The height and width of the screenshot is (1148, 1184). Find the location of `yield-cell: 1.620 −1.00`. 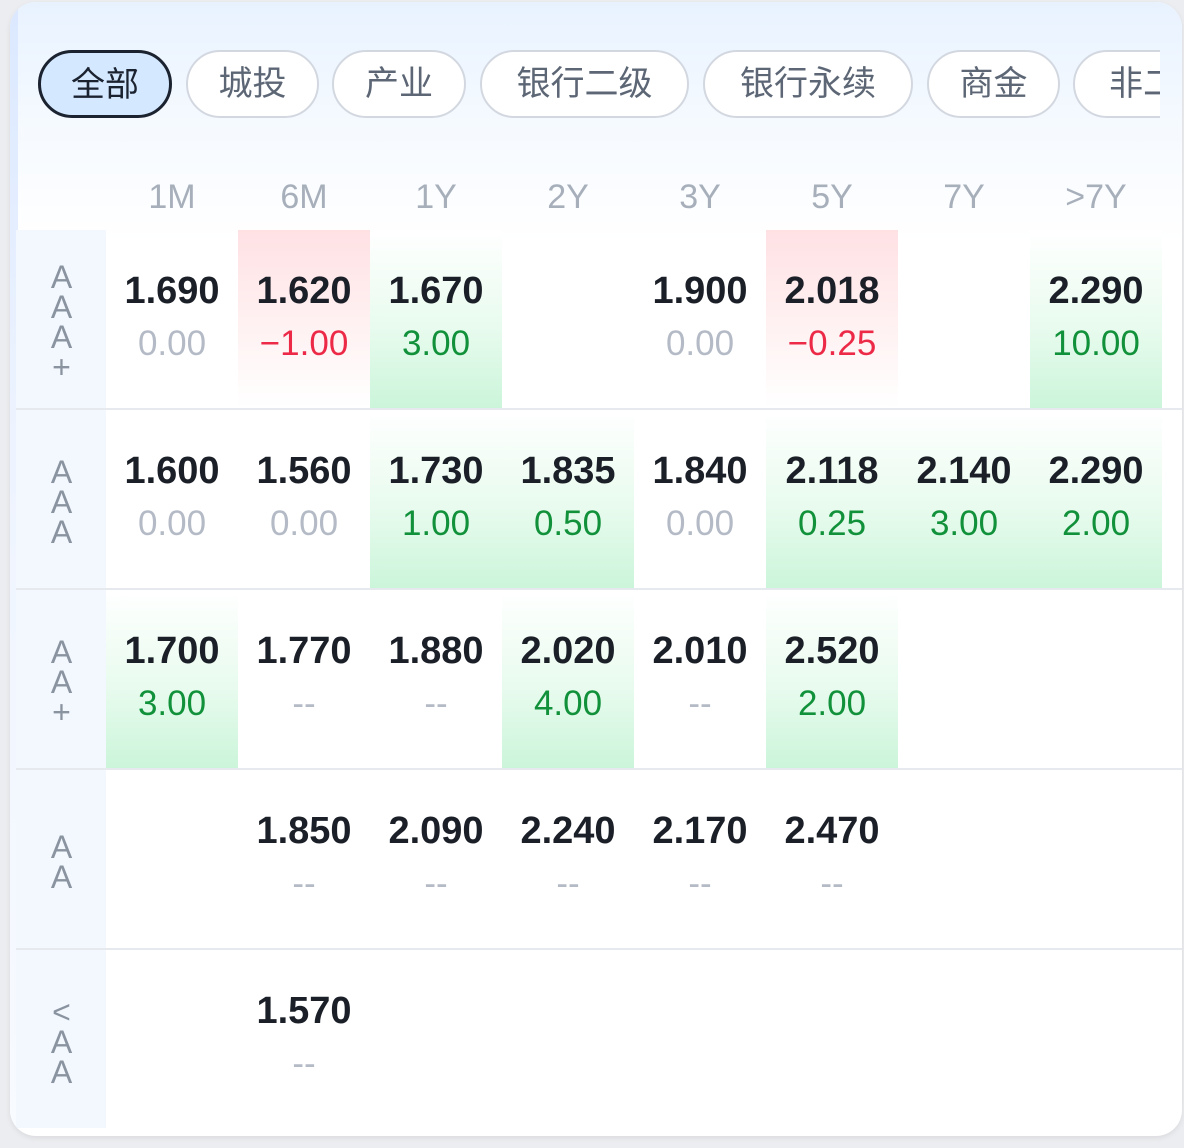

yield-cell: 1.620 −1.00 is located at coordinates (304, 319).